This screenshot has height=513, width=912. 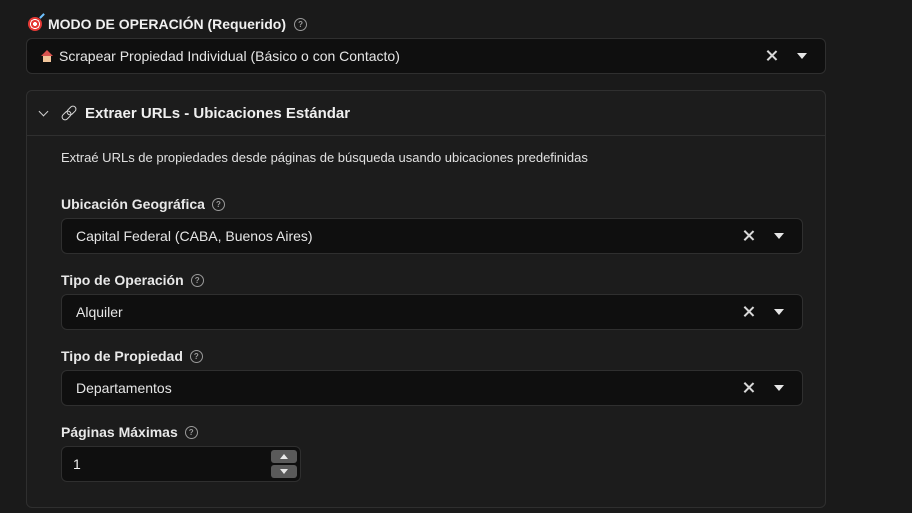 What do you see at coordinates (119, 432) in the screenshot?
I see `max-pages-label-text: Páginas Máximas` at bounding box center [119, 432].